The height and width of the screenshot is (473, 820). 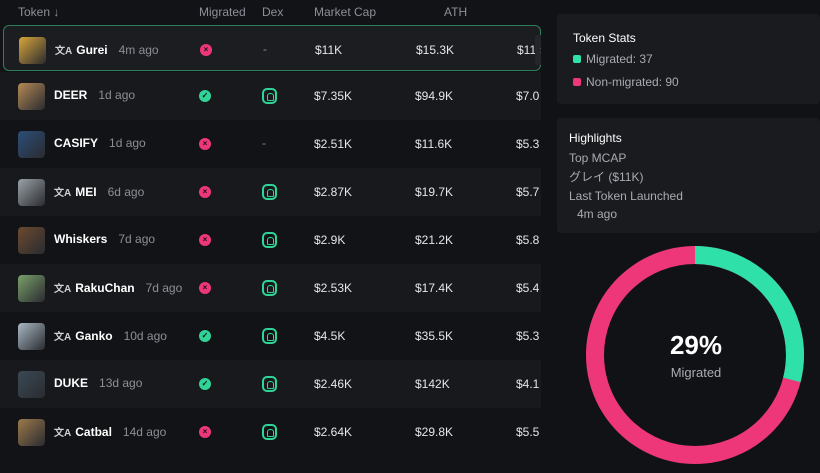 I want to click on token-name-cell: 文A Ganko 10d ago, so click(x=110, y=336).